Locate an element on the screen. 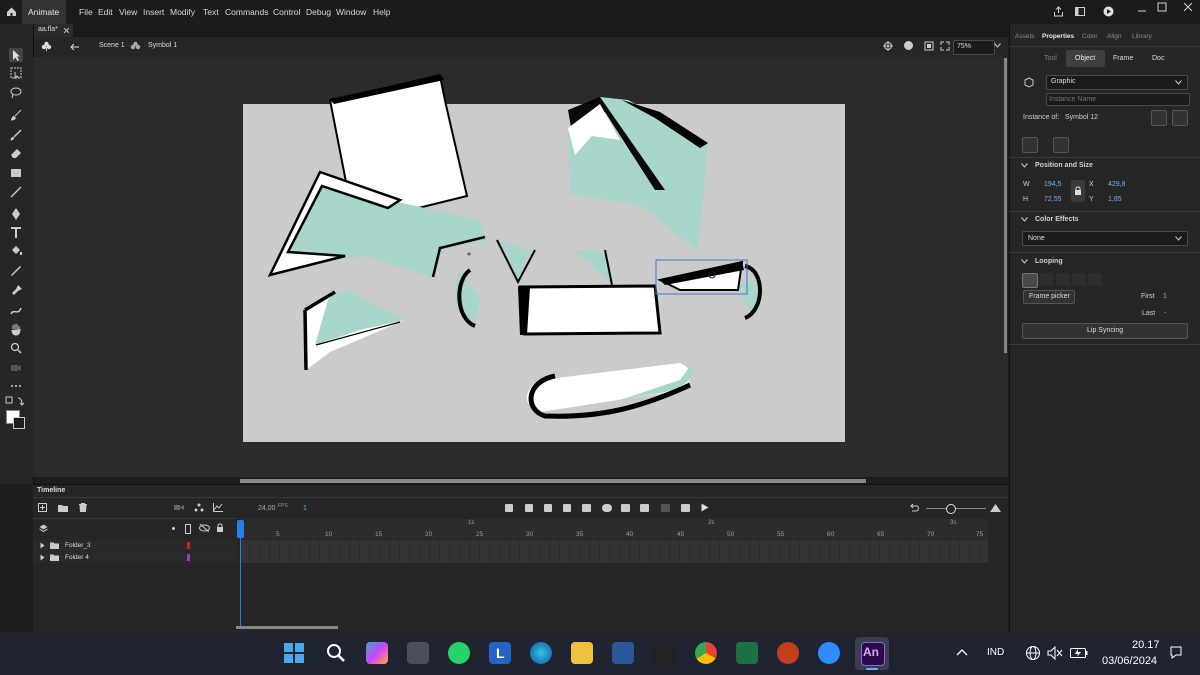 The image size is (1200, 675). center-stage-icon is located at coordinates (888, 46).